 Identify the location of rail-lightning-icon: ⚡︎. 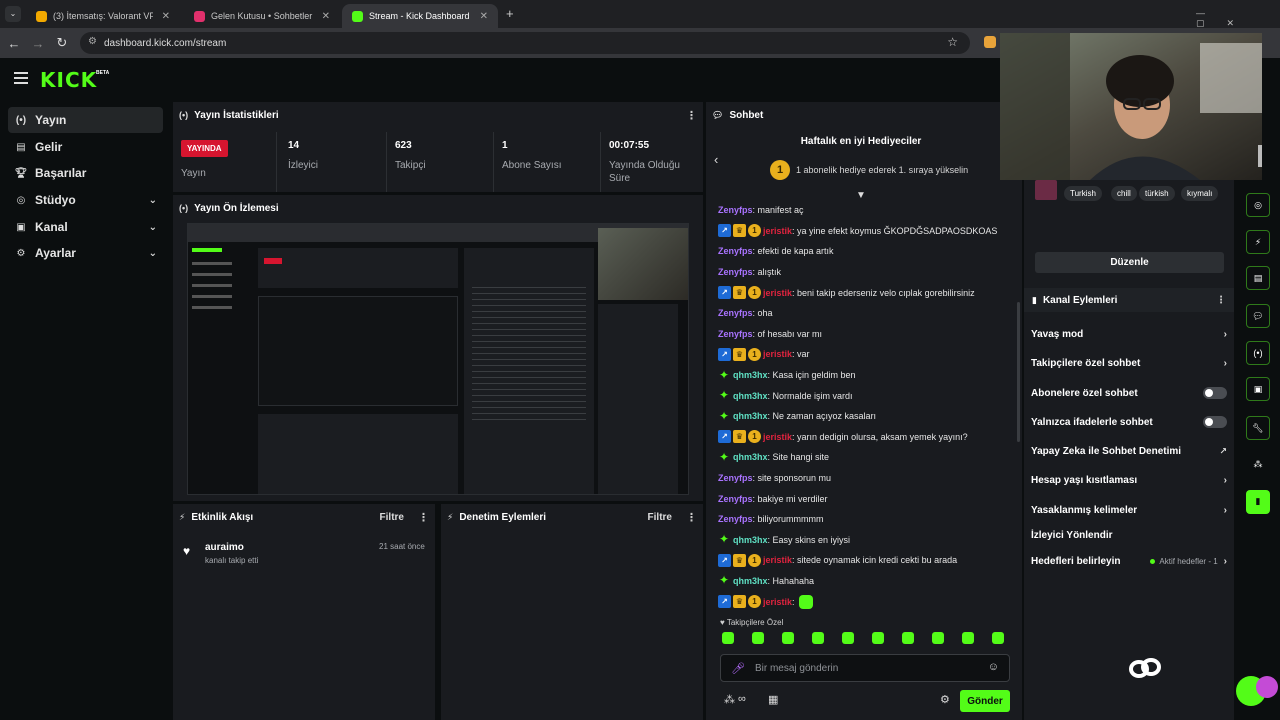
(1258, 242).